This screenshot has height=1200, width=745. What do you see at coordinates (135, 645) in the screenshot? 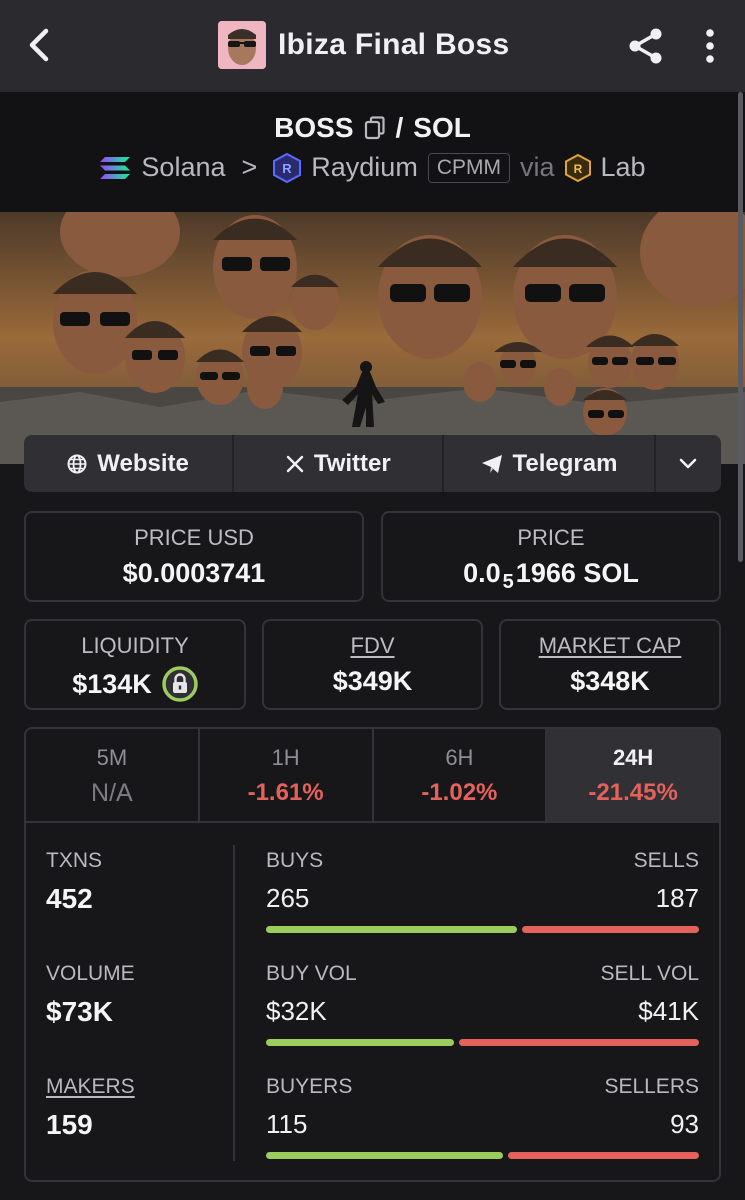
I see `liquidity-label: LIQUIDITY` at bounding box center [135, 645].